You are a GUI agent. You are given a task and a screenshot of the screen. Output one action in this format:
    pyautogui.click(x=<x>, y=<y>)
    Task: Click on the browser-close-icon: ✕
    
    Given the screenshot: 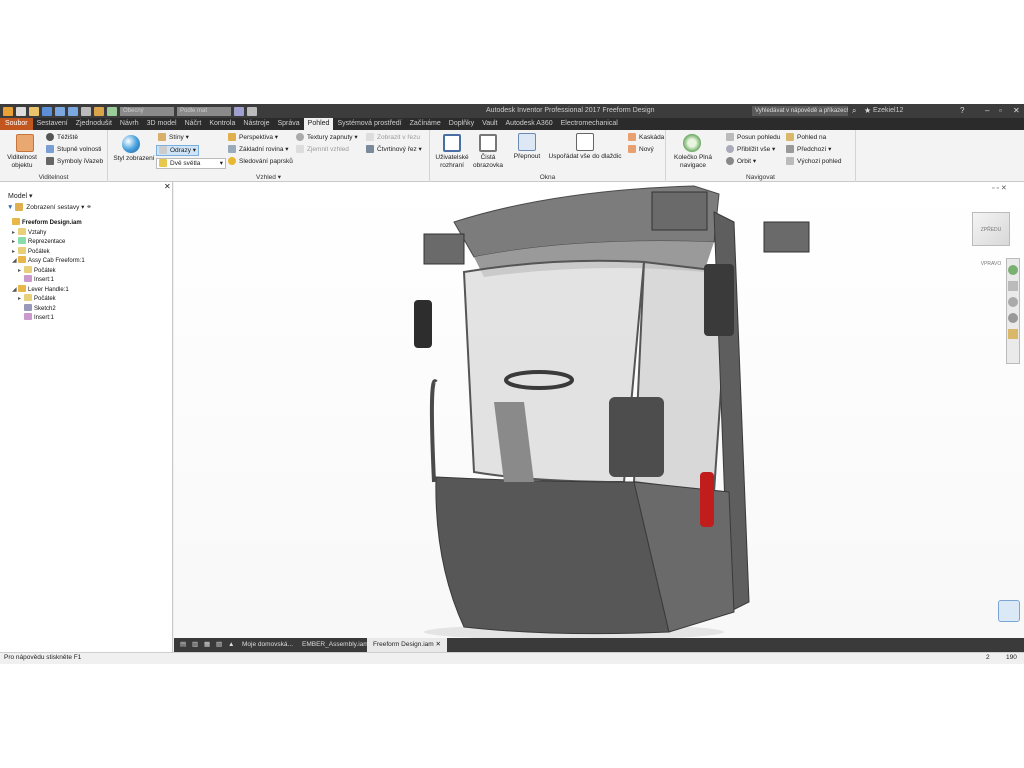 What is the action you would take?
    pyautogui.click(x=167, y=186)
    